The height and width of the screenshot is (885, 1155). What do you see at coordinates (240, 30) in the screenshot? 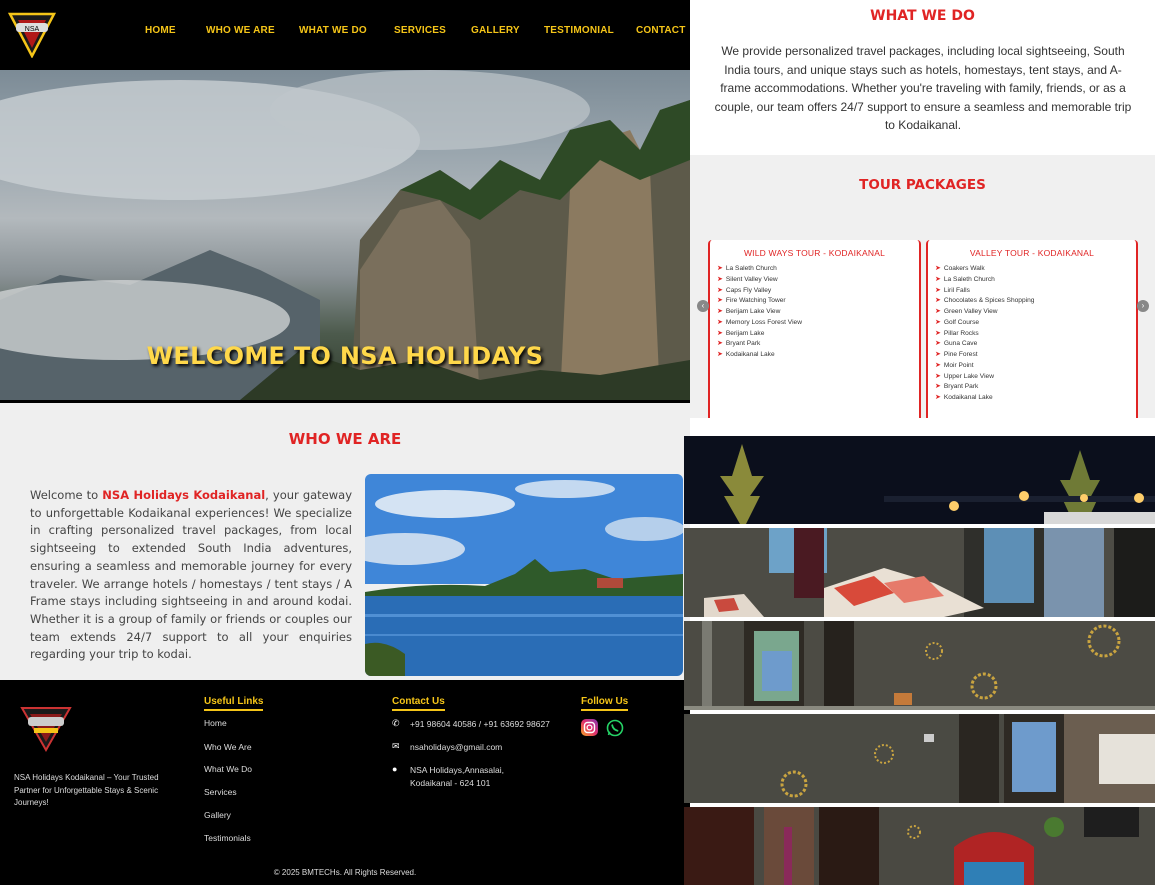
I see `nav-who-we-are: WHO WE ARE` at bounding box center [240, 30].